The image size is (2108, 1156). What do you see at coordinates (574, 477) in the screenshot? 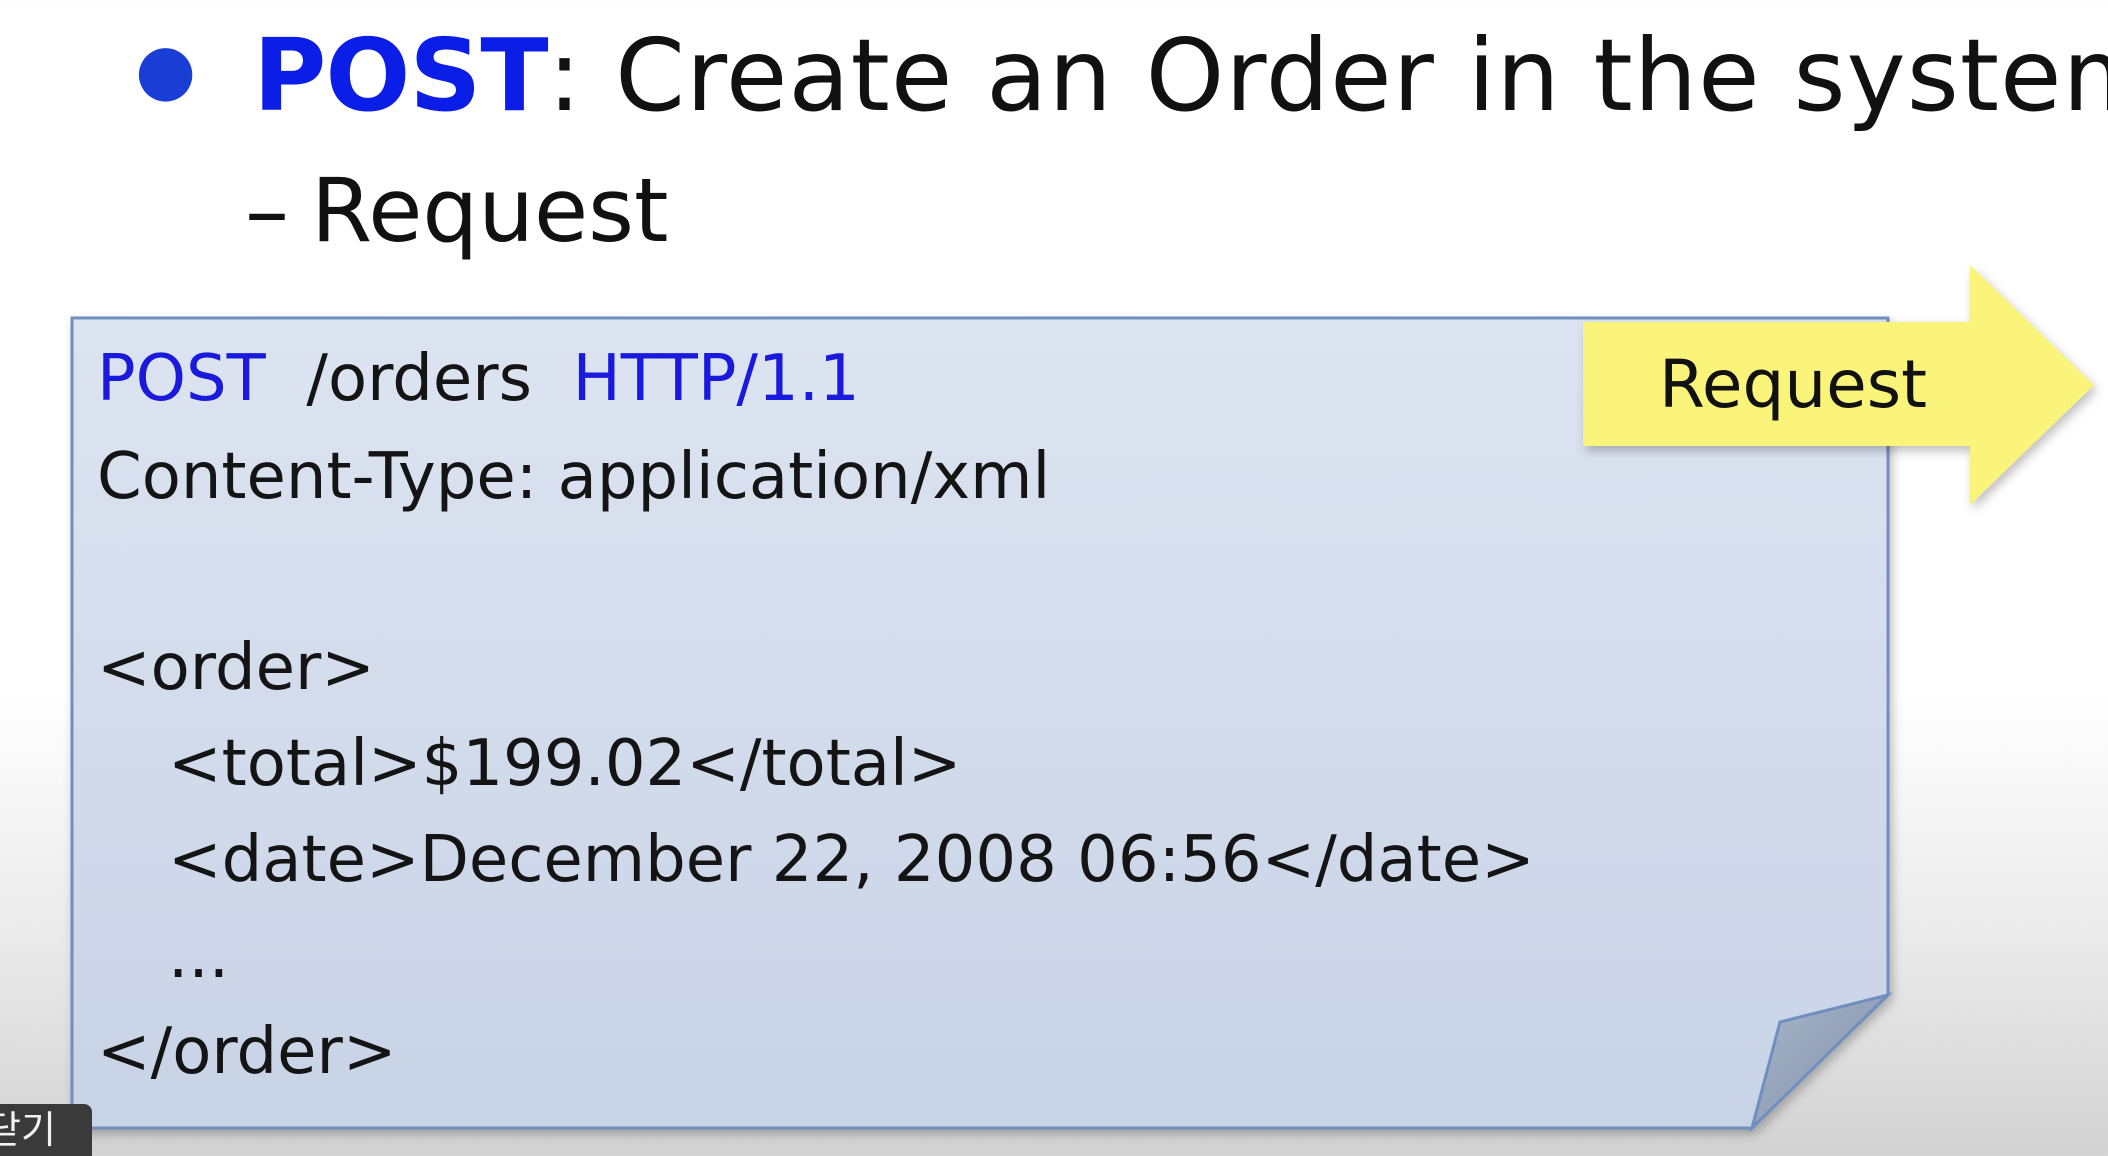
I see `content-type-header: Content-Type: application/xml` at bounding box center [574, 477].